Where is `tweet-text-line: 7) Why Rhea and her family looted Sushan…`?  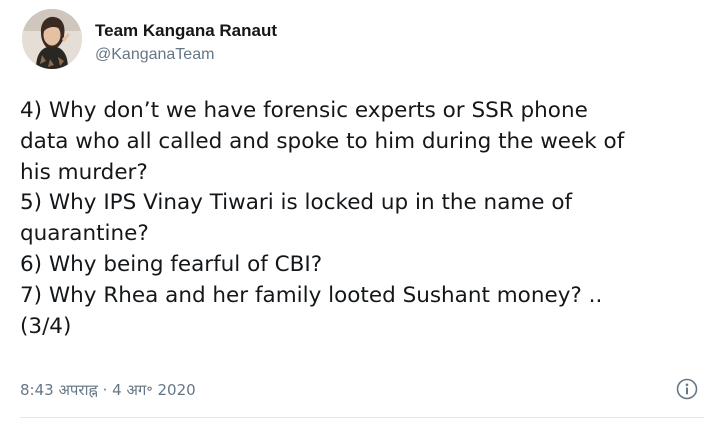
tweet-text-line: 7) Why Rhea and her family looted Sushan… is located at coordinates (311, 295).